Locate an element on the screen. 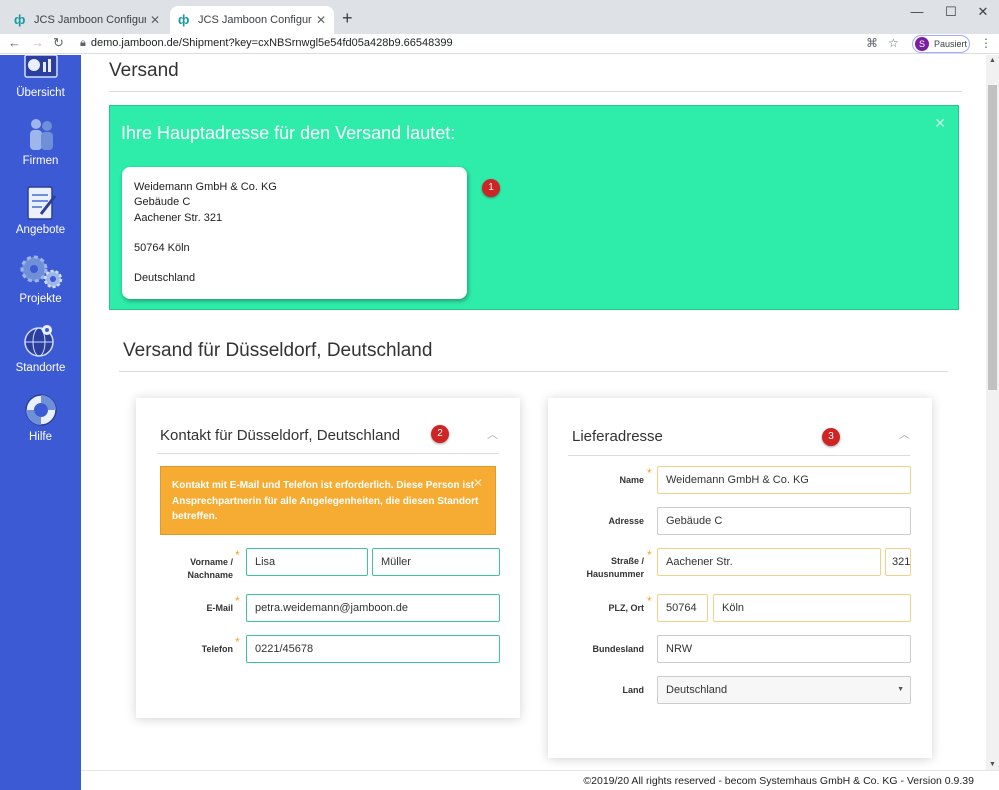  address-line: Gebäude C is located at coordinates (162, 202).